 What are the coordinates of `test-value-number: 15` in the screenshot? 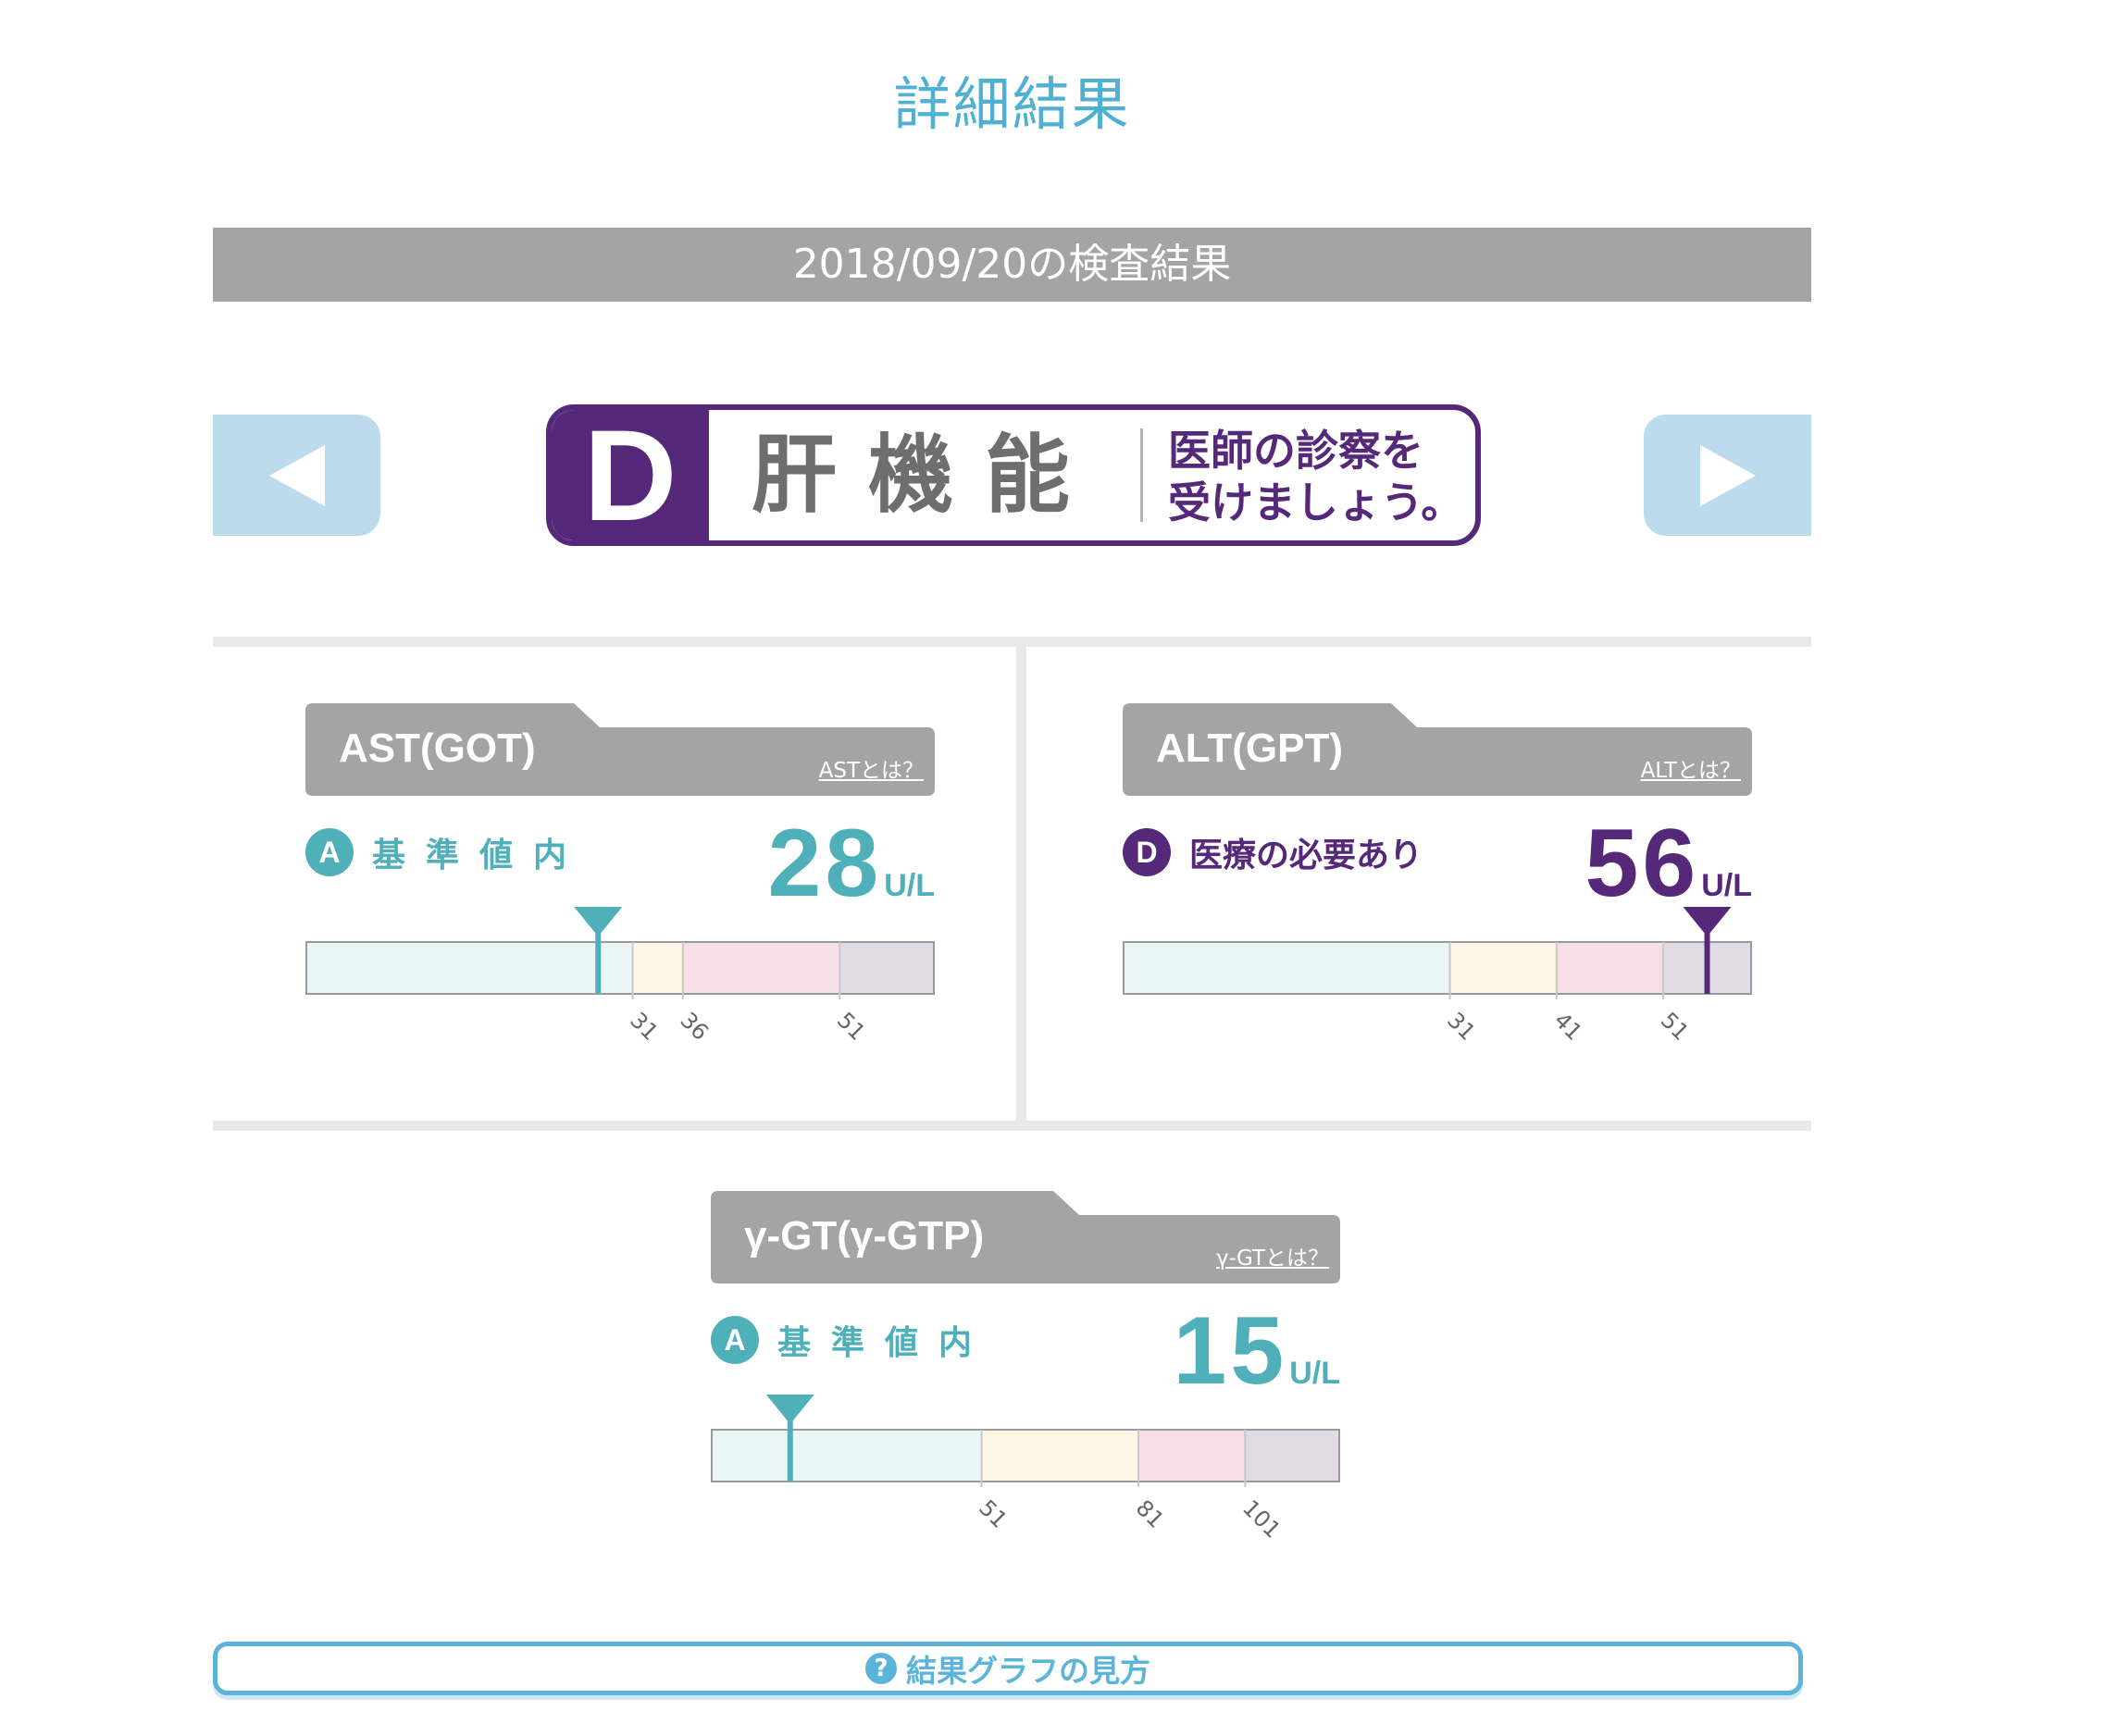 It's located at (1230, 1351).